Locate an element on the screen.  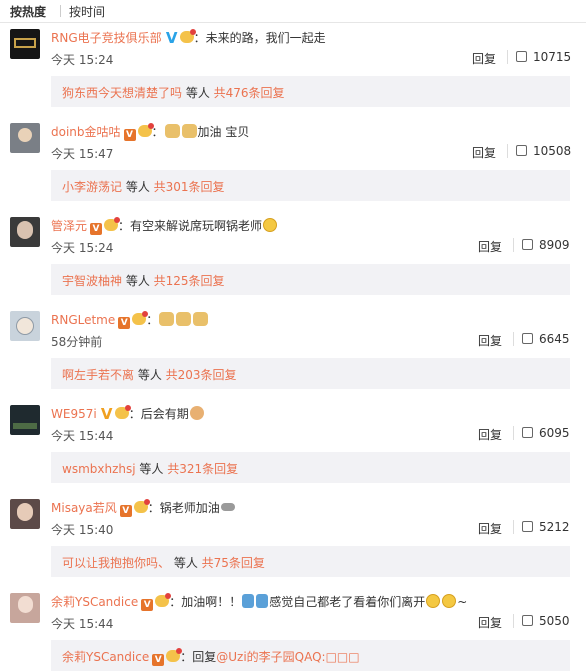
sub-reply-mention: @Uzi的李子园QAQ:□□□ is located at coordinates (287, 657).